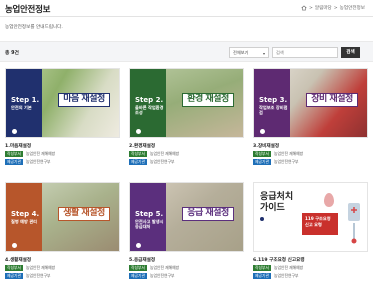 Image resolution: width=373 pixels, height=282 pixels. I want to click on total-suffix: 건, so click(16, 53).